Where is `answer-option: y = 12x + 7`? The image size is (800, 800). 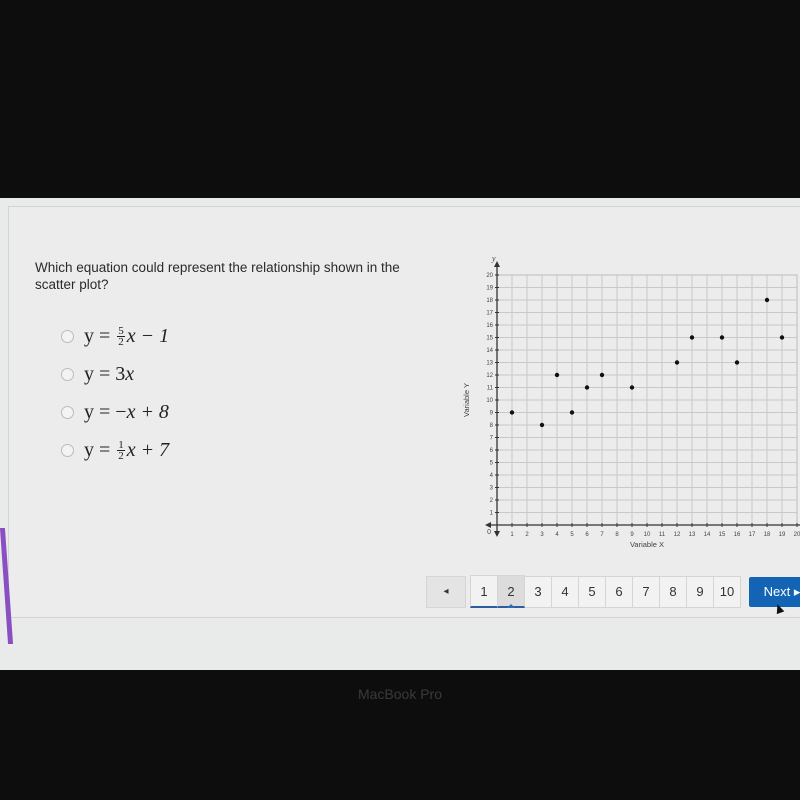
answer-option: y = 12x + 7 is located at coordinates (115, 450).